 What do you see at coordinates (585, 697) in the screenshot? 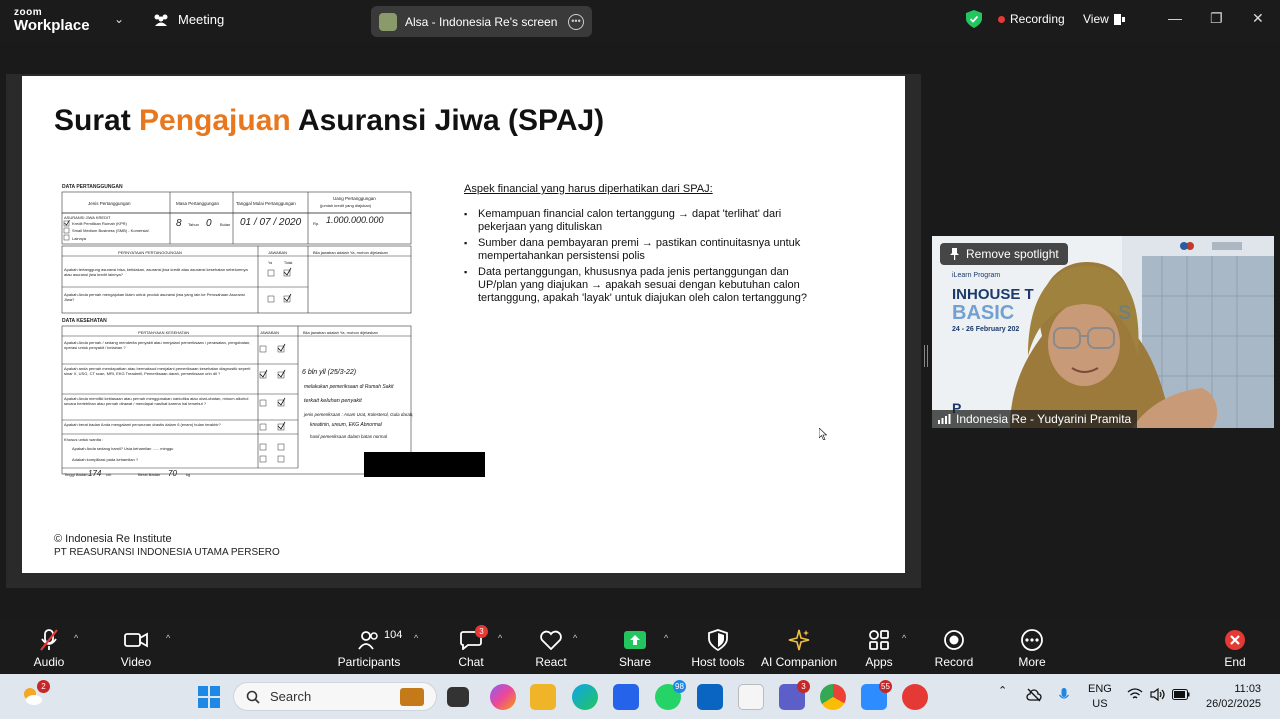
I see `edge-browser-icon` at bounding box center [585, 697].